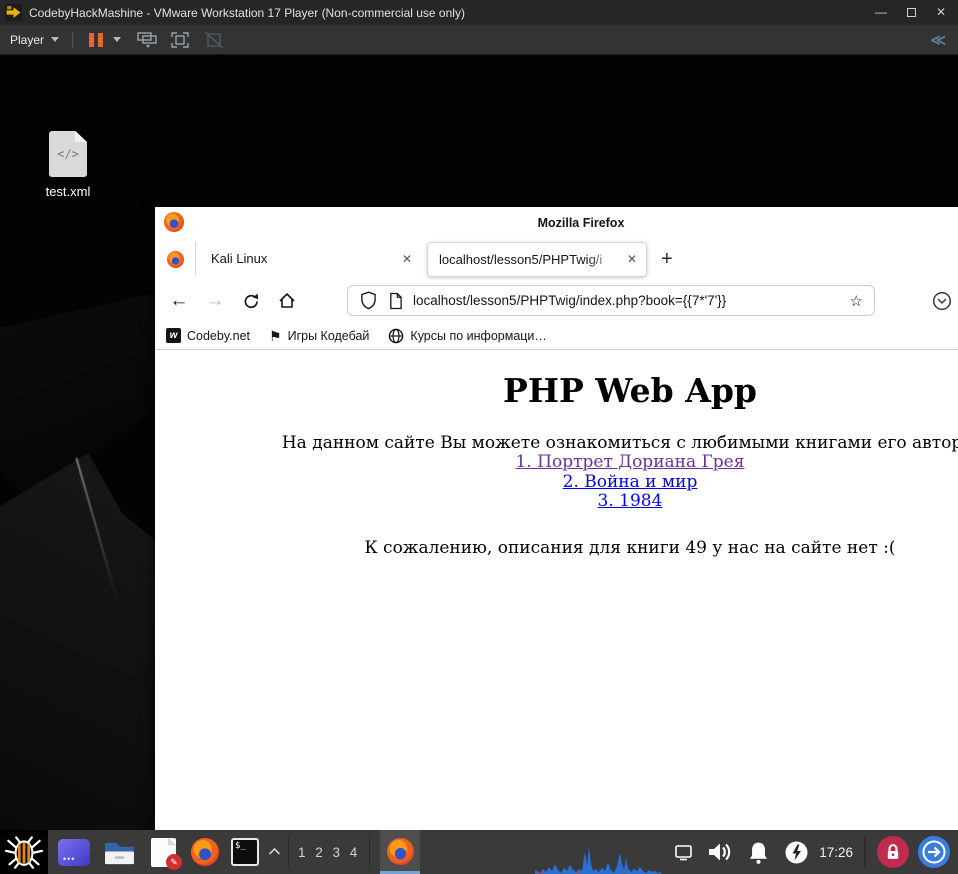 This screenshot has width=958, height=874. Describe the element at coordinates (172, 841) in the screenshot. I see `page-fold` at that location.